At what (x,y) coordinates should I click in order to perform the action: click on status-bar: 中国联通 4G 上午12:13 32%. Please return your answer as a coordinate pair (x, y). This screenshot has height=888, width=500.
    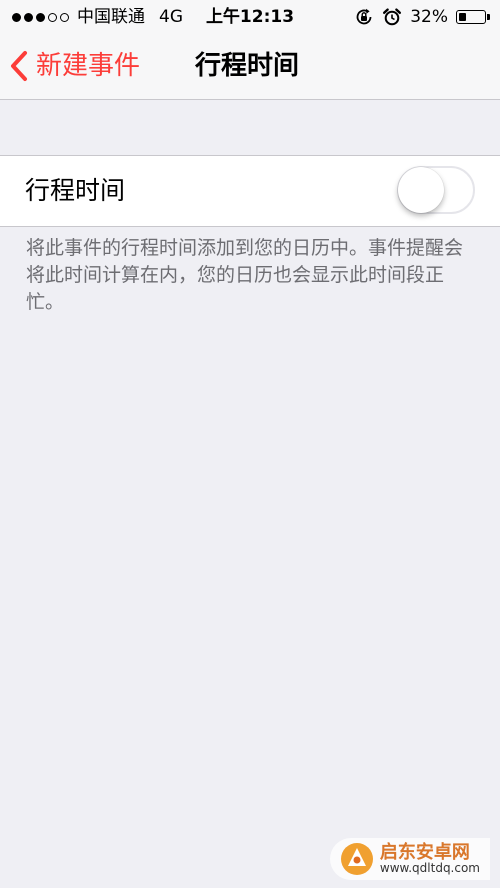
    Looking at the image, I should click on (250, 18).